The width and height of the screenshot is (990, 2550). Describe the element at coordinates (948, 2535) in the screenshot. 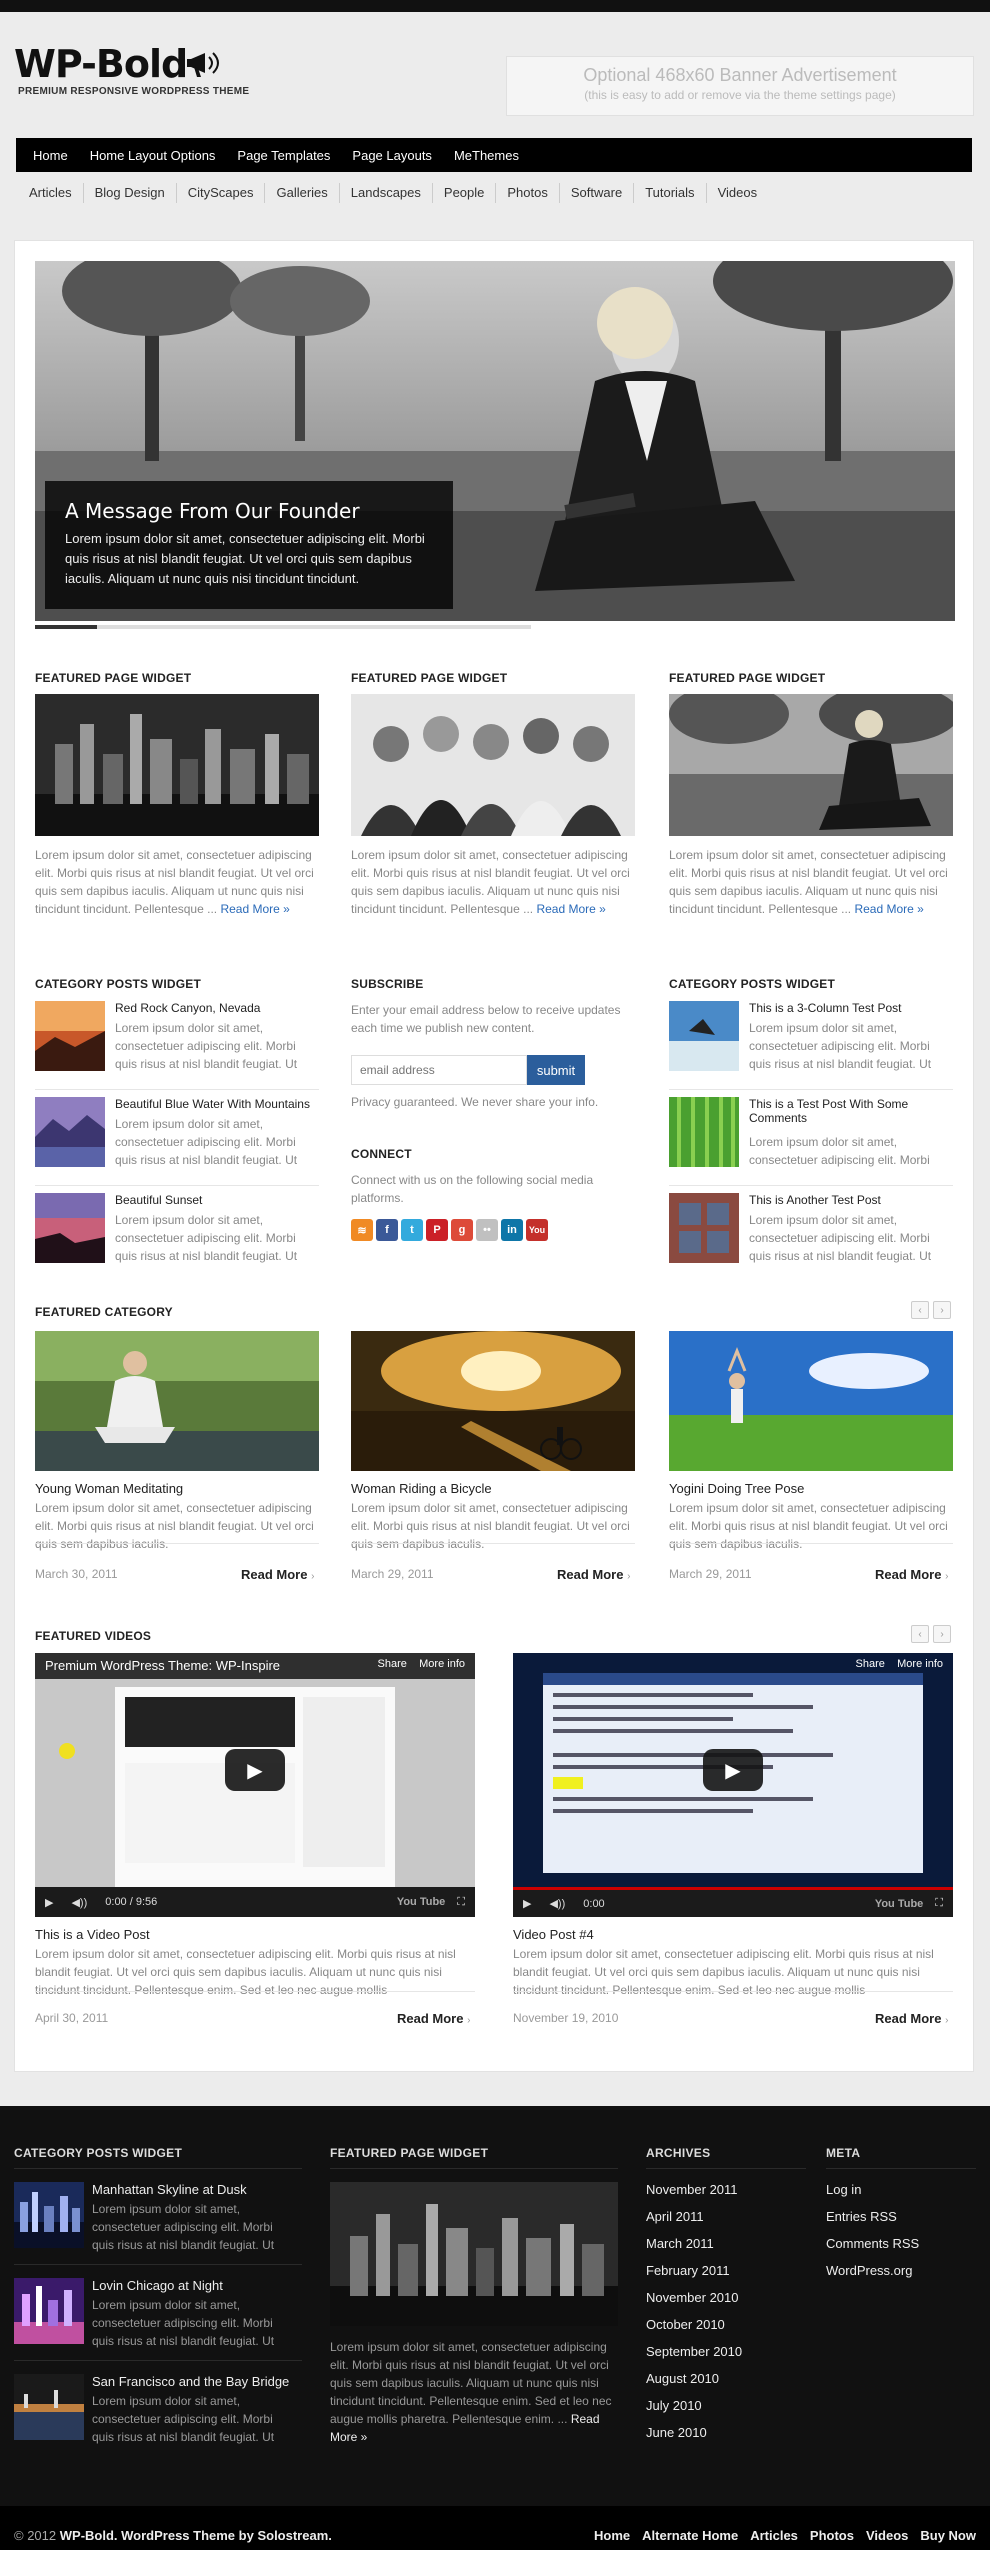

I see `bottom-nav-buy-now: Buy Now` at that location.